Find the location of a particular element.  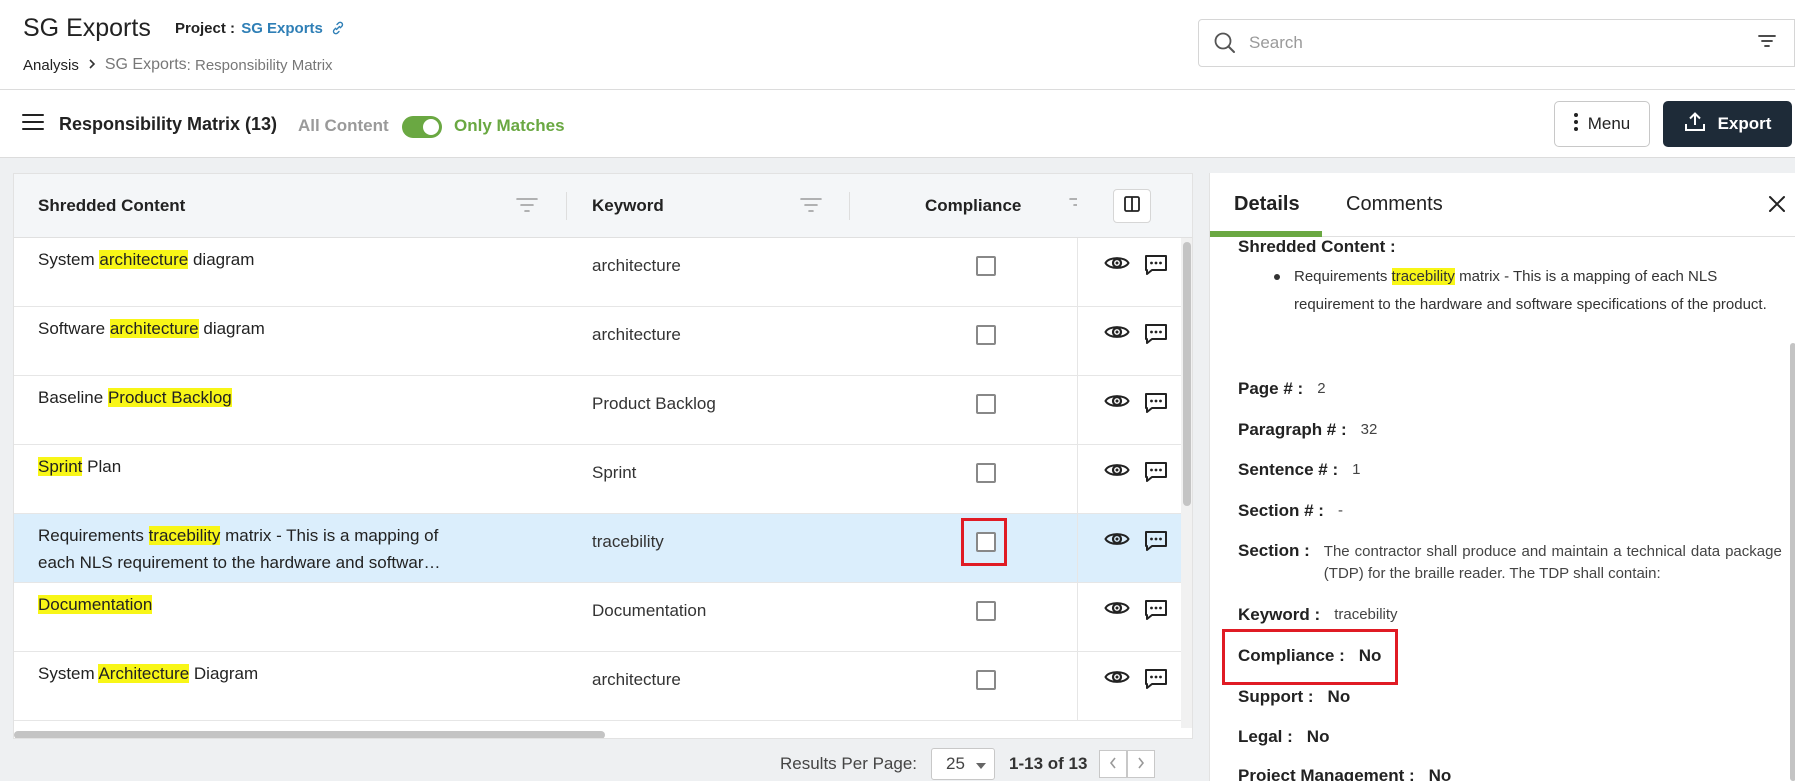

table-row: Baseline Product Backlog Product Backlog is located at coordinates (598, 410).